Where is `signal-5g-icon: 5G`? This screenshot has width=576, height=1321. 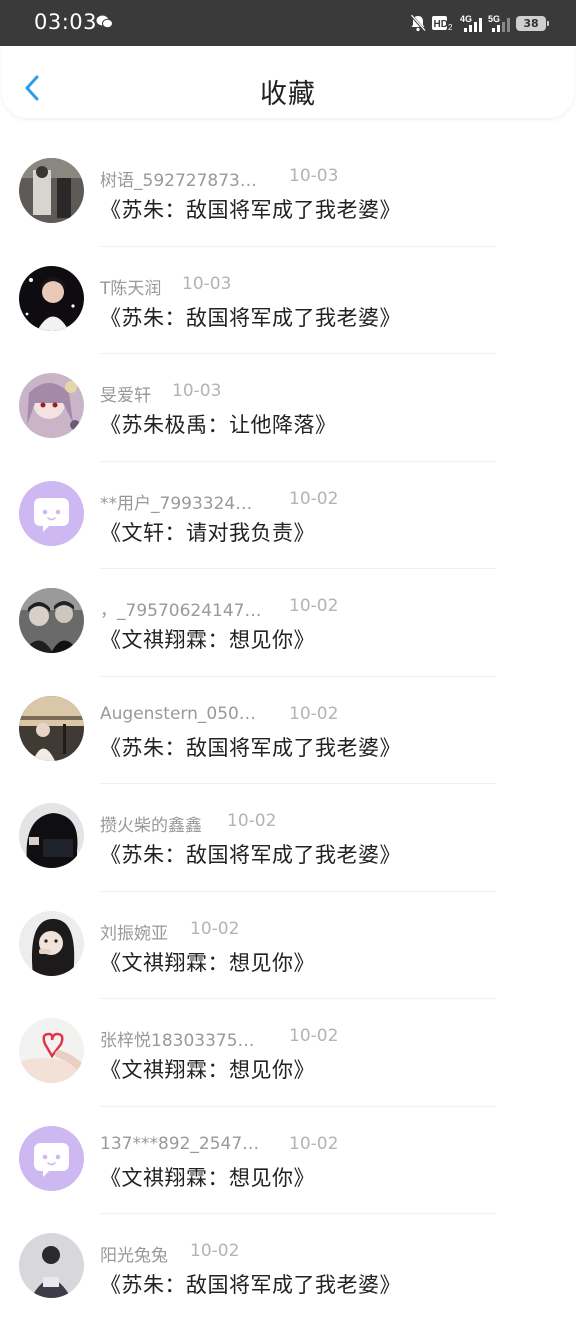
signal-5g-icon: 5G is located at coordinates (499, 23).